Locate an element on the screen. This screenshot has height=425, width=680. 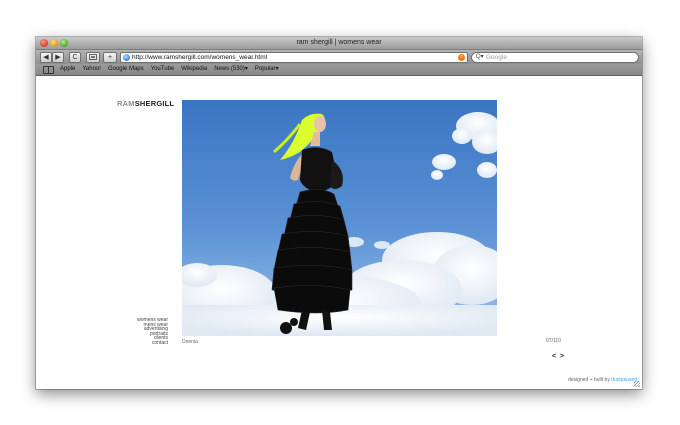
reload-button: C is located at coordinates (75, 57).